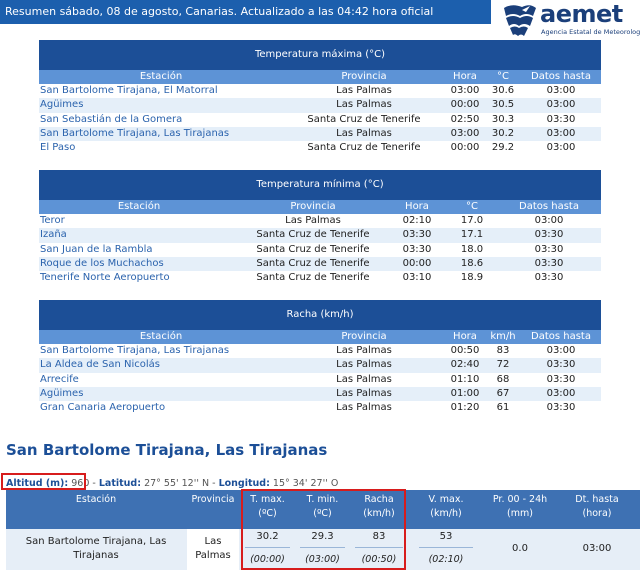 The image size is (640, 570). I want to click on station-link: Roque de los Muchachos, so click(139, 264).